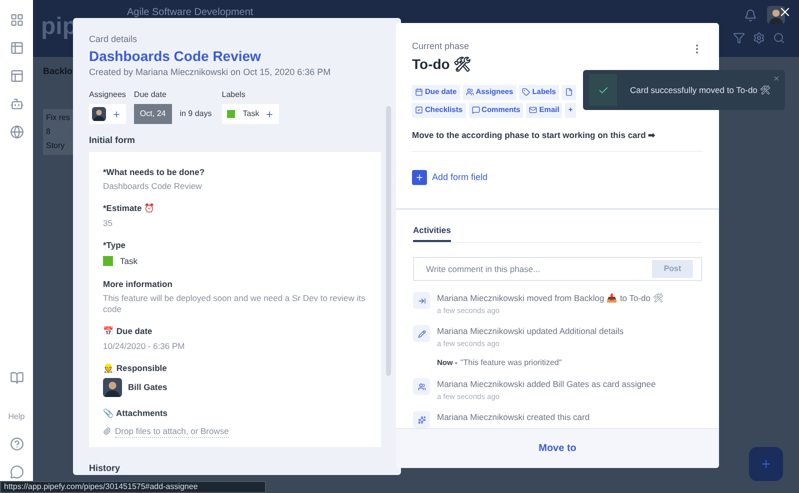 The image size is (799, 493). Describe the element at coordinates (511, 363) in the screenshot. I see `detail-text: "This feature was prioritized"` at that location.